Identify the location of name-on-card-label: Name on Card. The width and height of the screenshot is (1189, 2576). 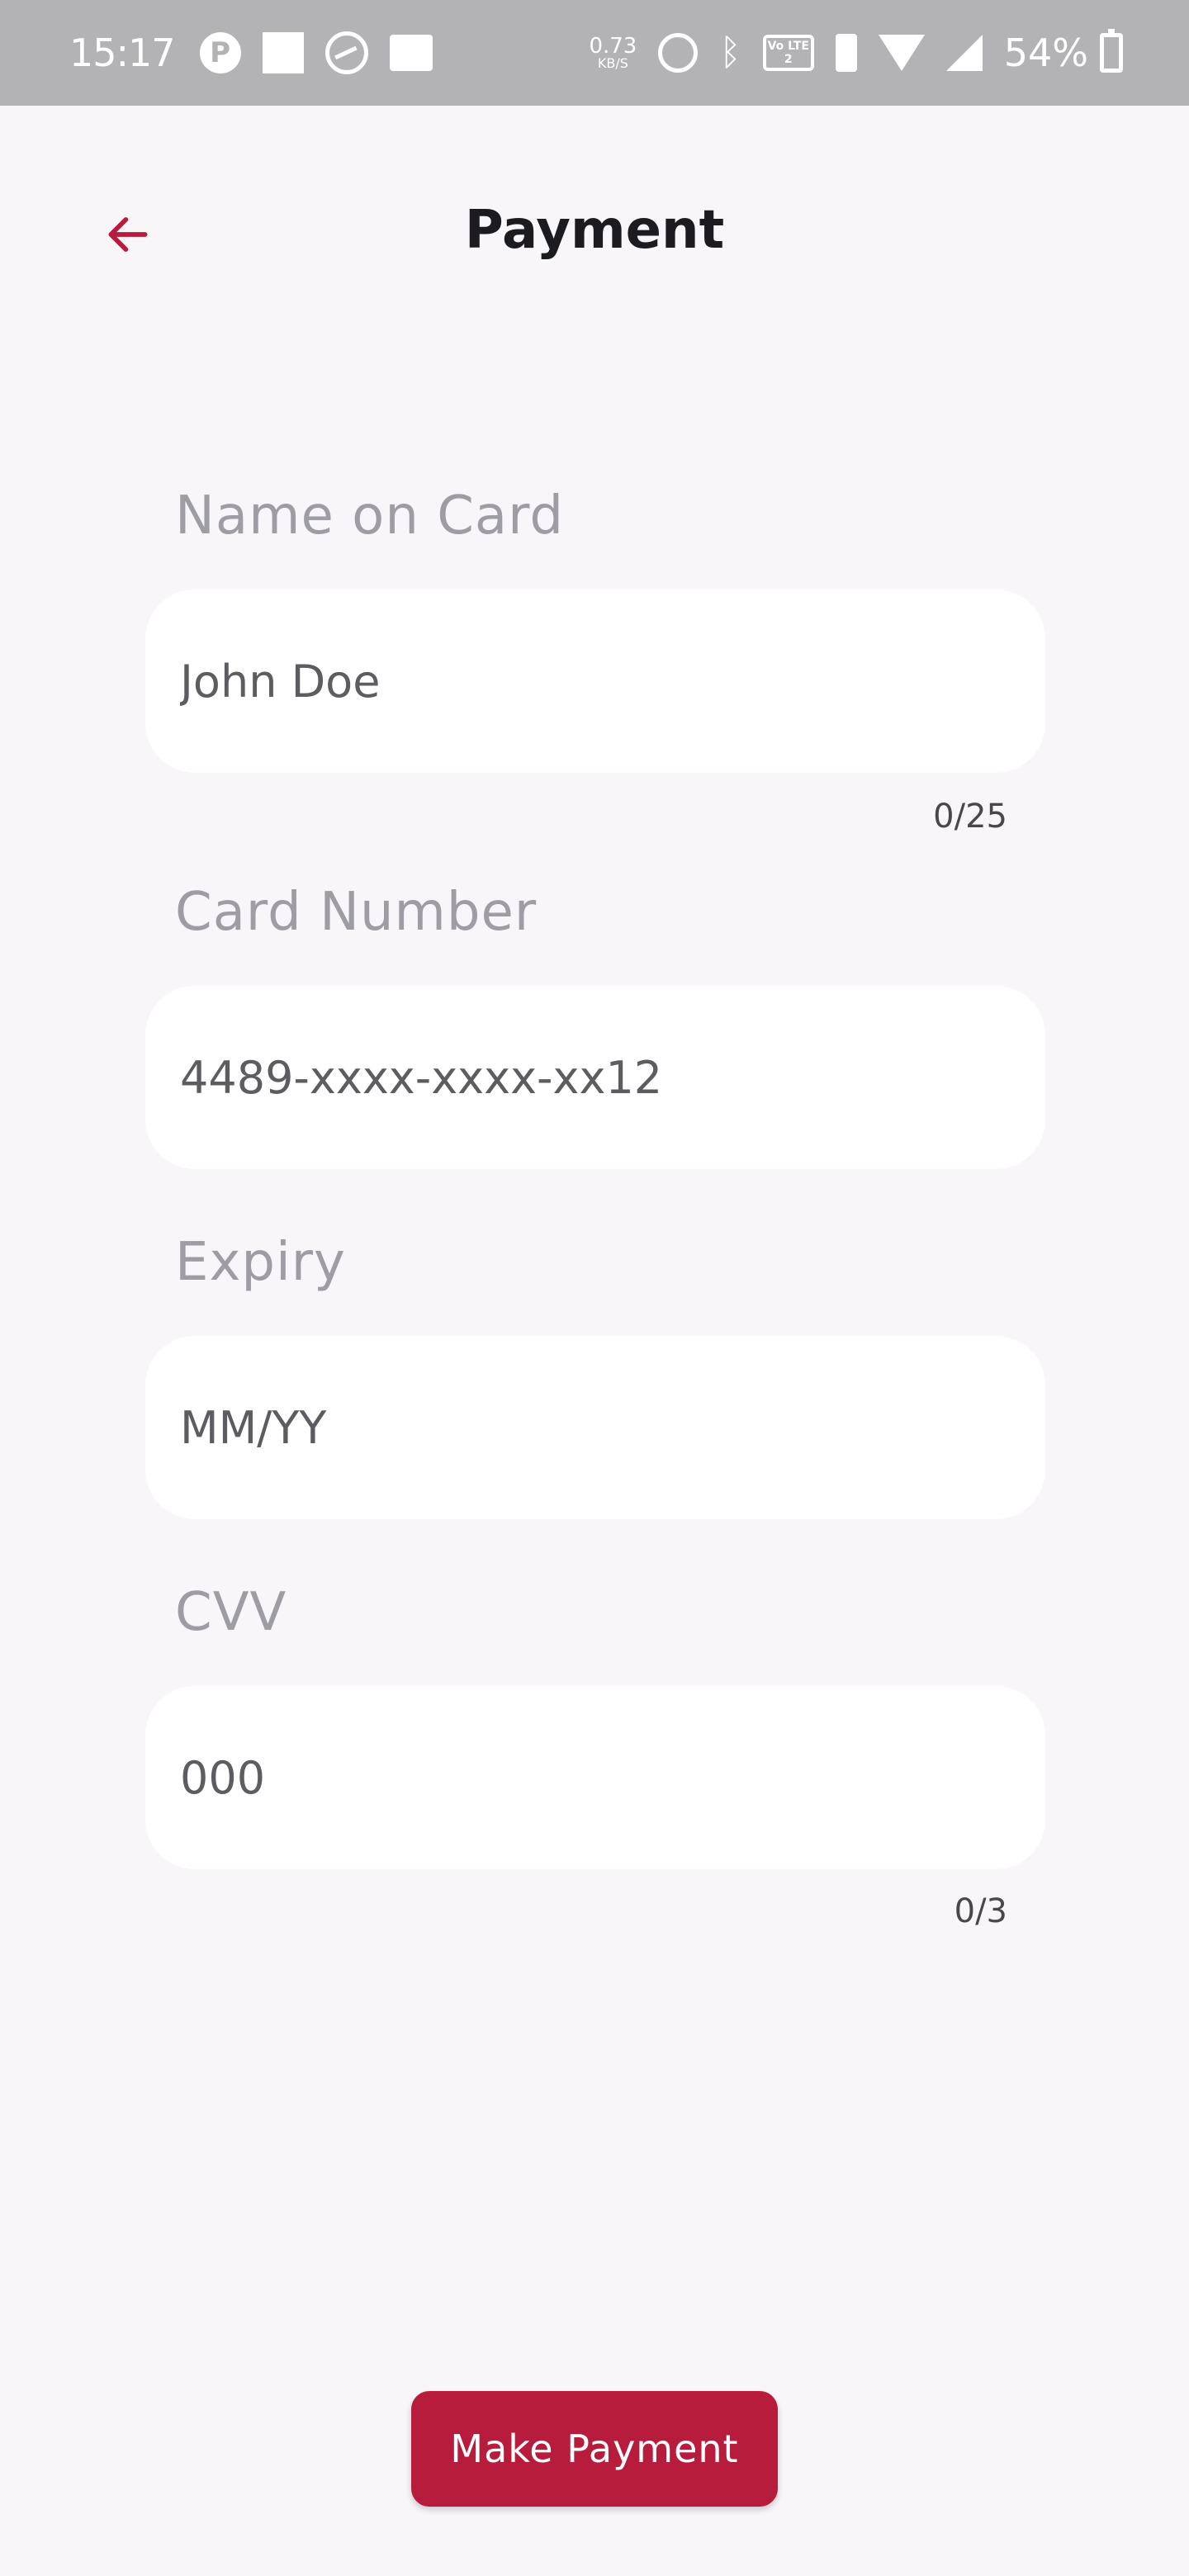
(369, 516).